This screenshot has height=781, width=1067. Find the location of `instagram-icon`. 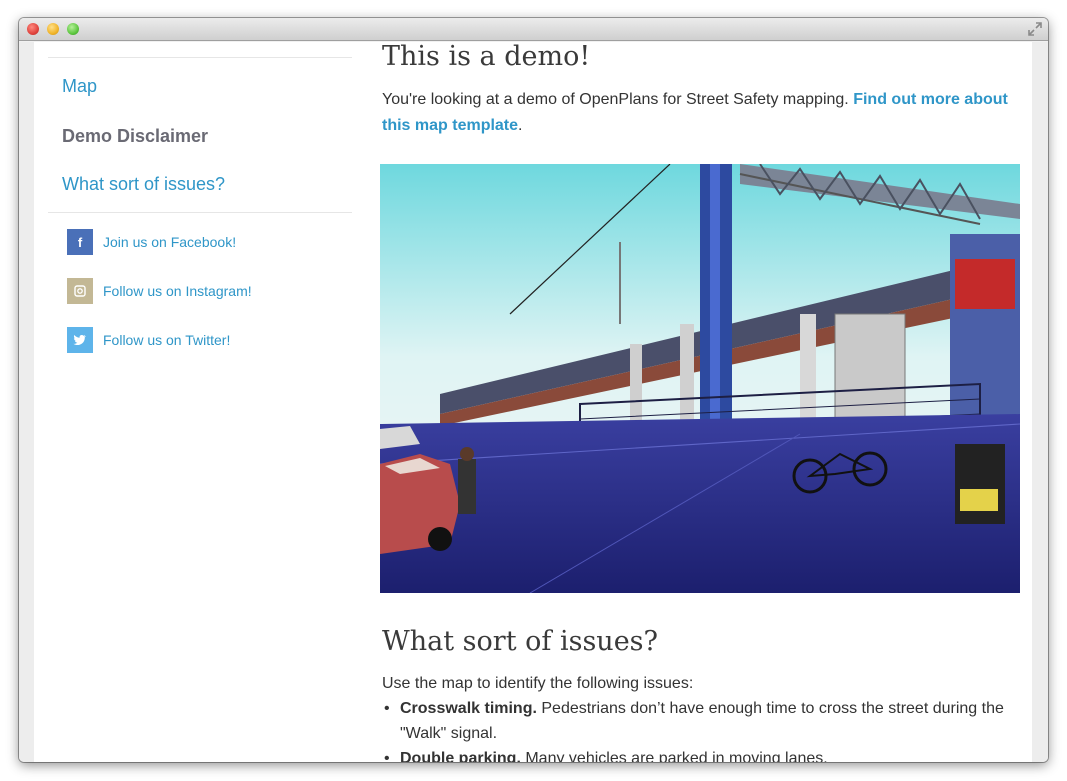

instagram-icon is located at coordinates (80, 291).